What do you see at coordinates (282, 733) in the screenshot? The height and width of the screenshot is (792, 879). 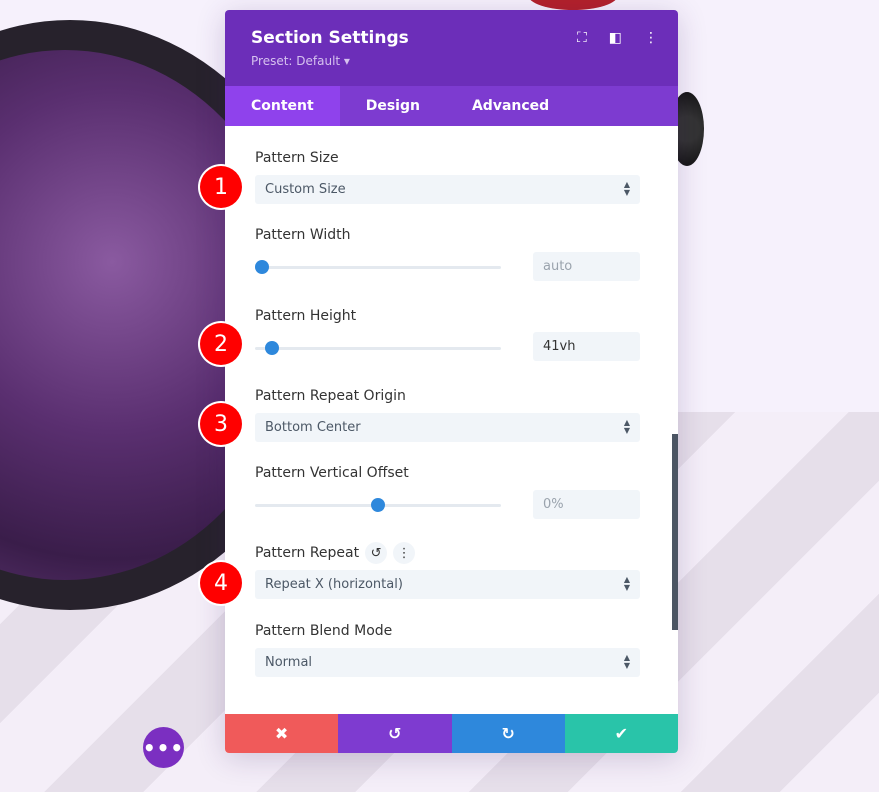 I see `cancel-button: ✖` at bounding box center [282, 733].